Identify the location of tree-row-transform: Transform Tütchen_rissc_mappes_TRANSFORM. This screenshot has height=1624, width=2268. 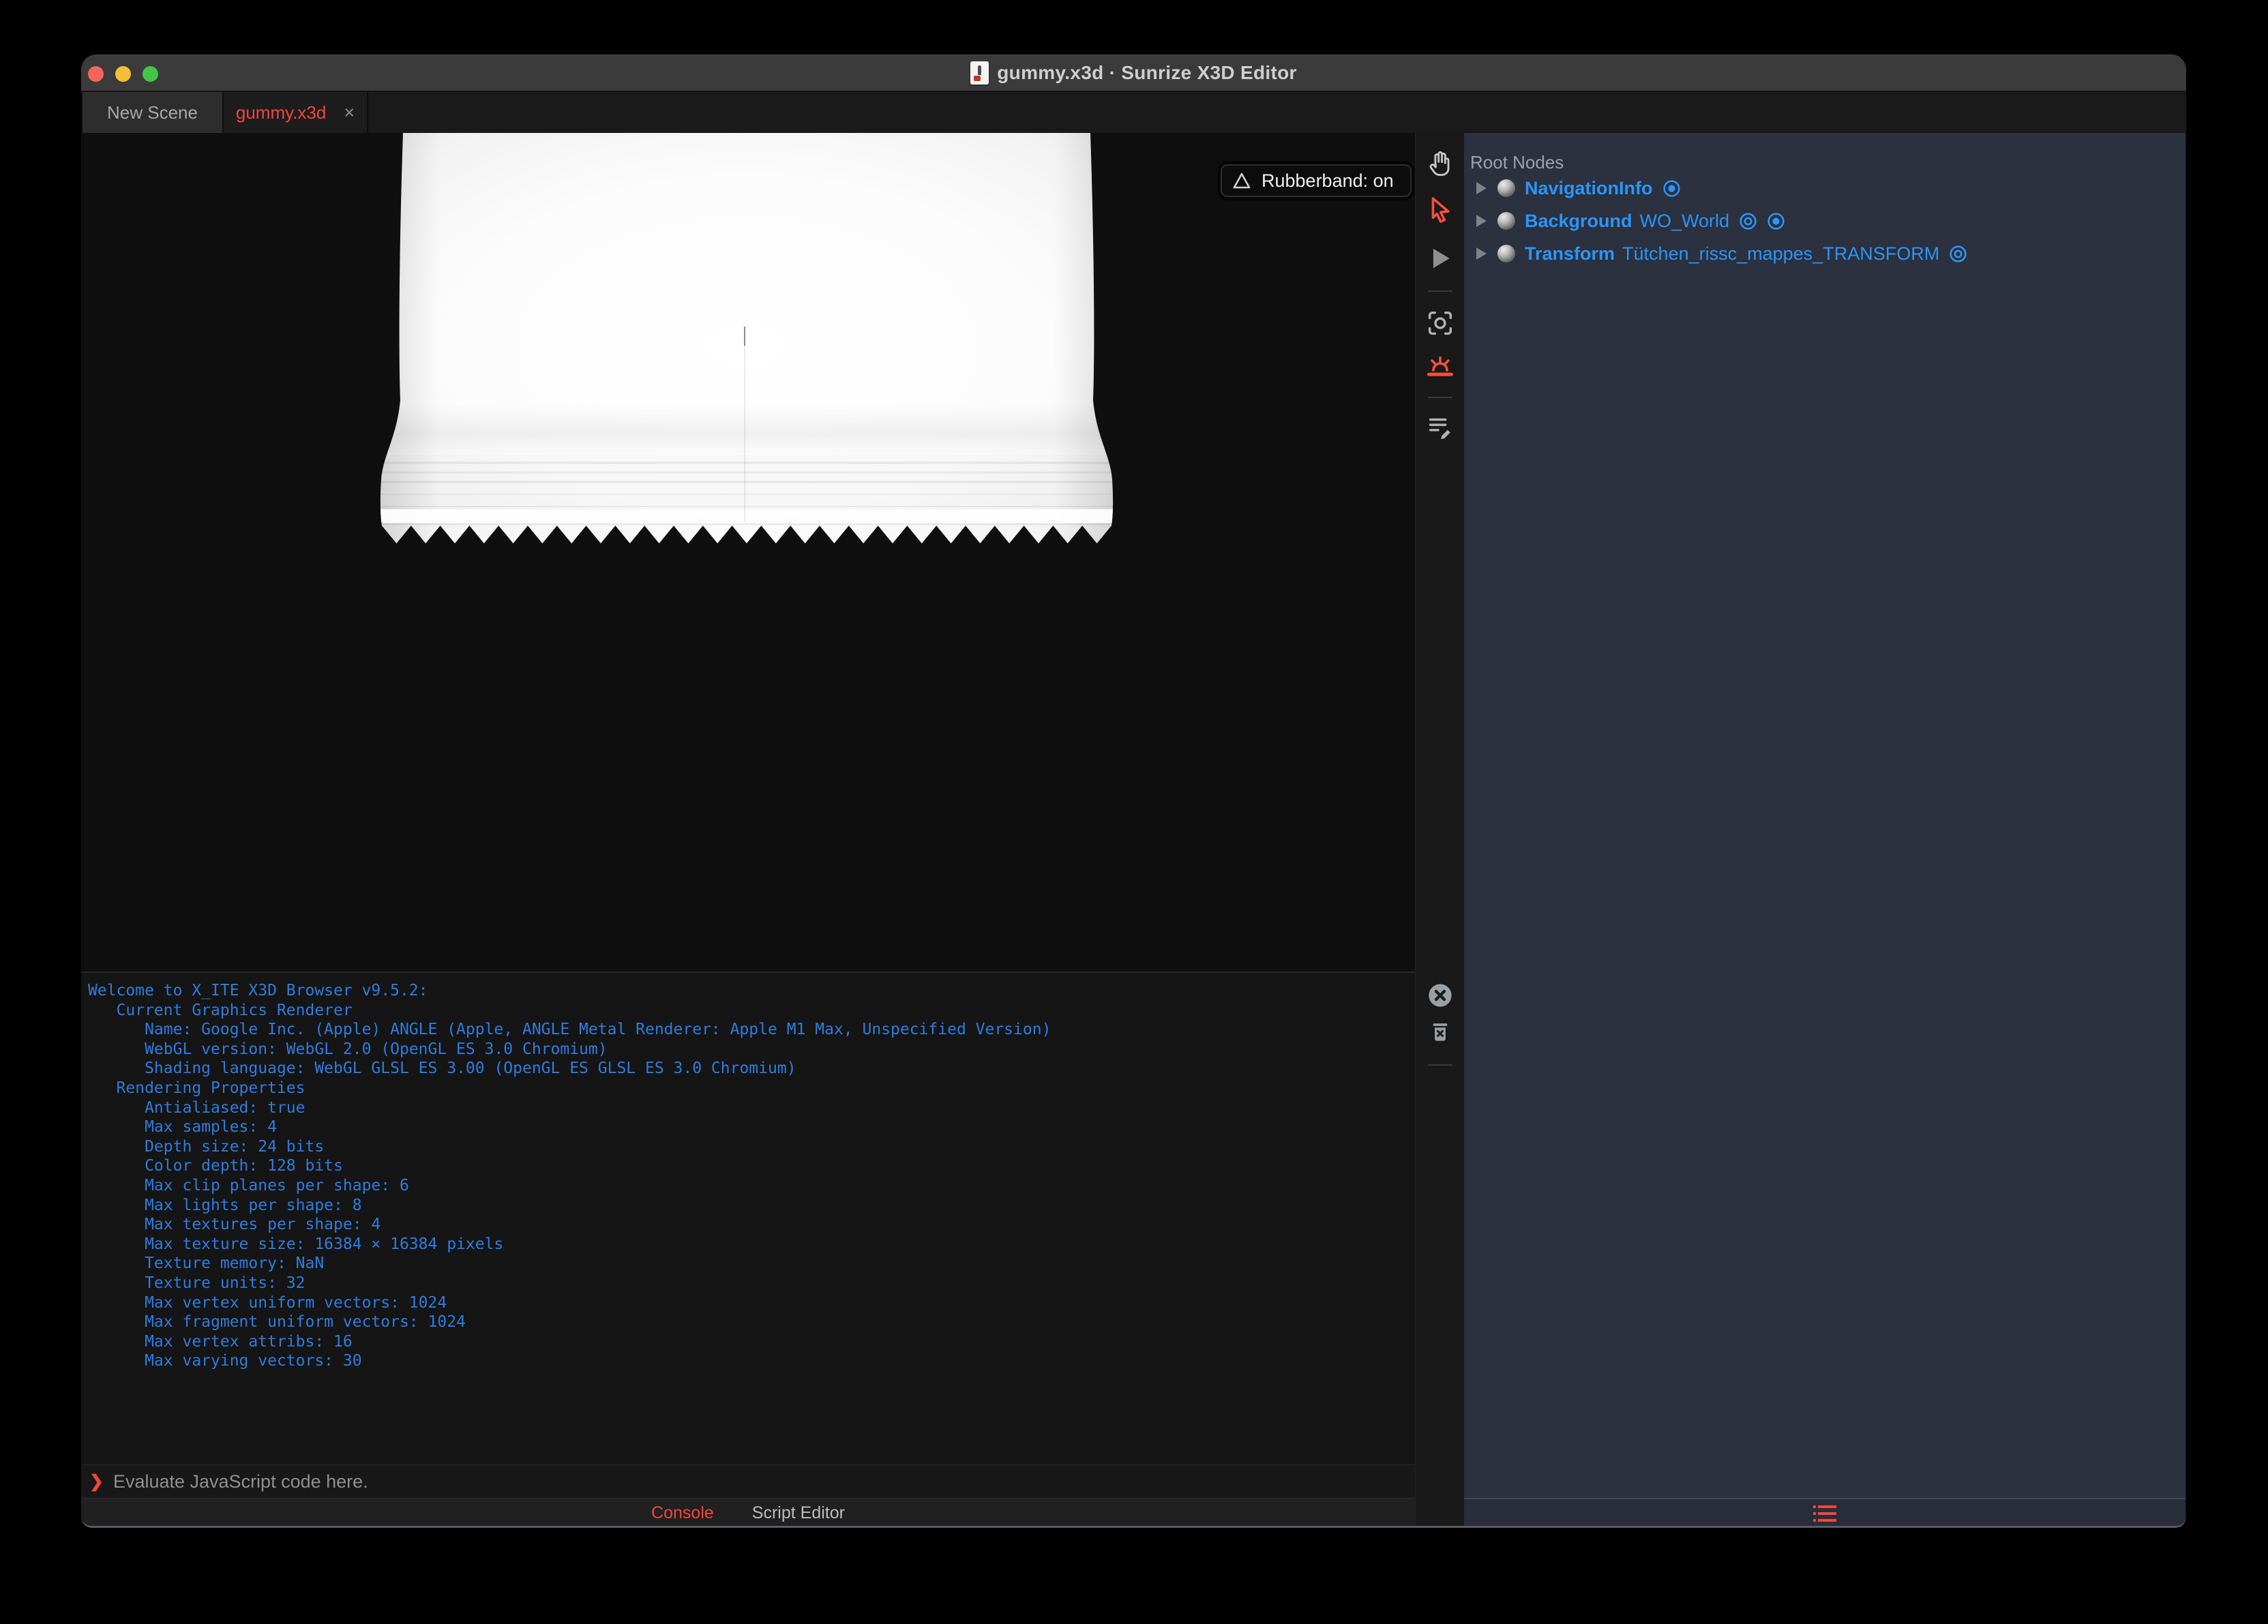
(1825, 253).